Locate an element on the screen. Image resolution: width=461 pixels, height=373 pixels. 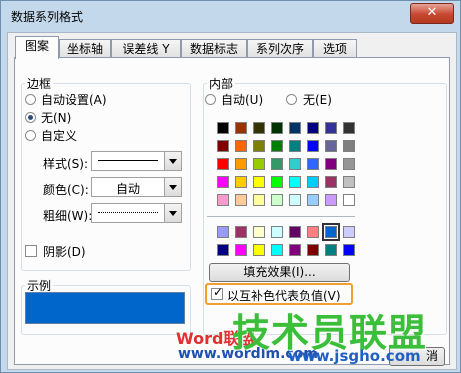
border-none-radio is located at coordinates (30, 117).